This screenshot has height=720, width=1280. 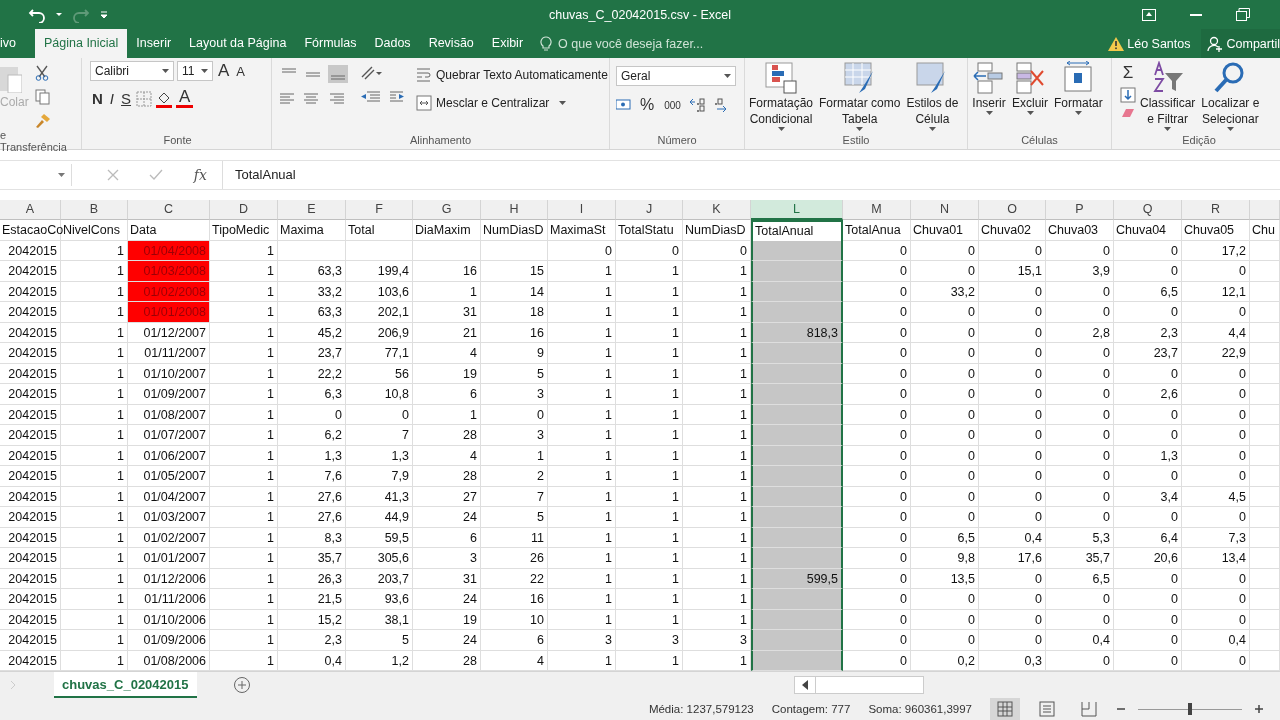 What do you see at coordinates (312, 332) in the screenshot?
I see `table-cell: 45,2` at bounding box center [312, 332].